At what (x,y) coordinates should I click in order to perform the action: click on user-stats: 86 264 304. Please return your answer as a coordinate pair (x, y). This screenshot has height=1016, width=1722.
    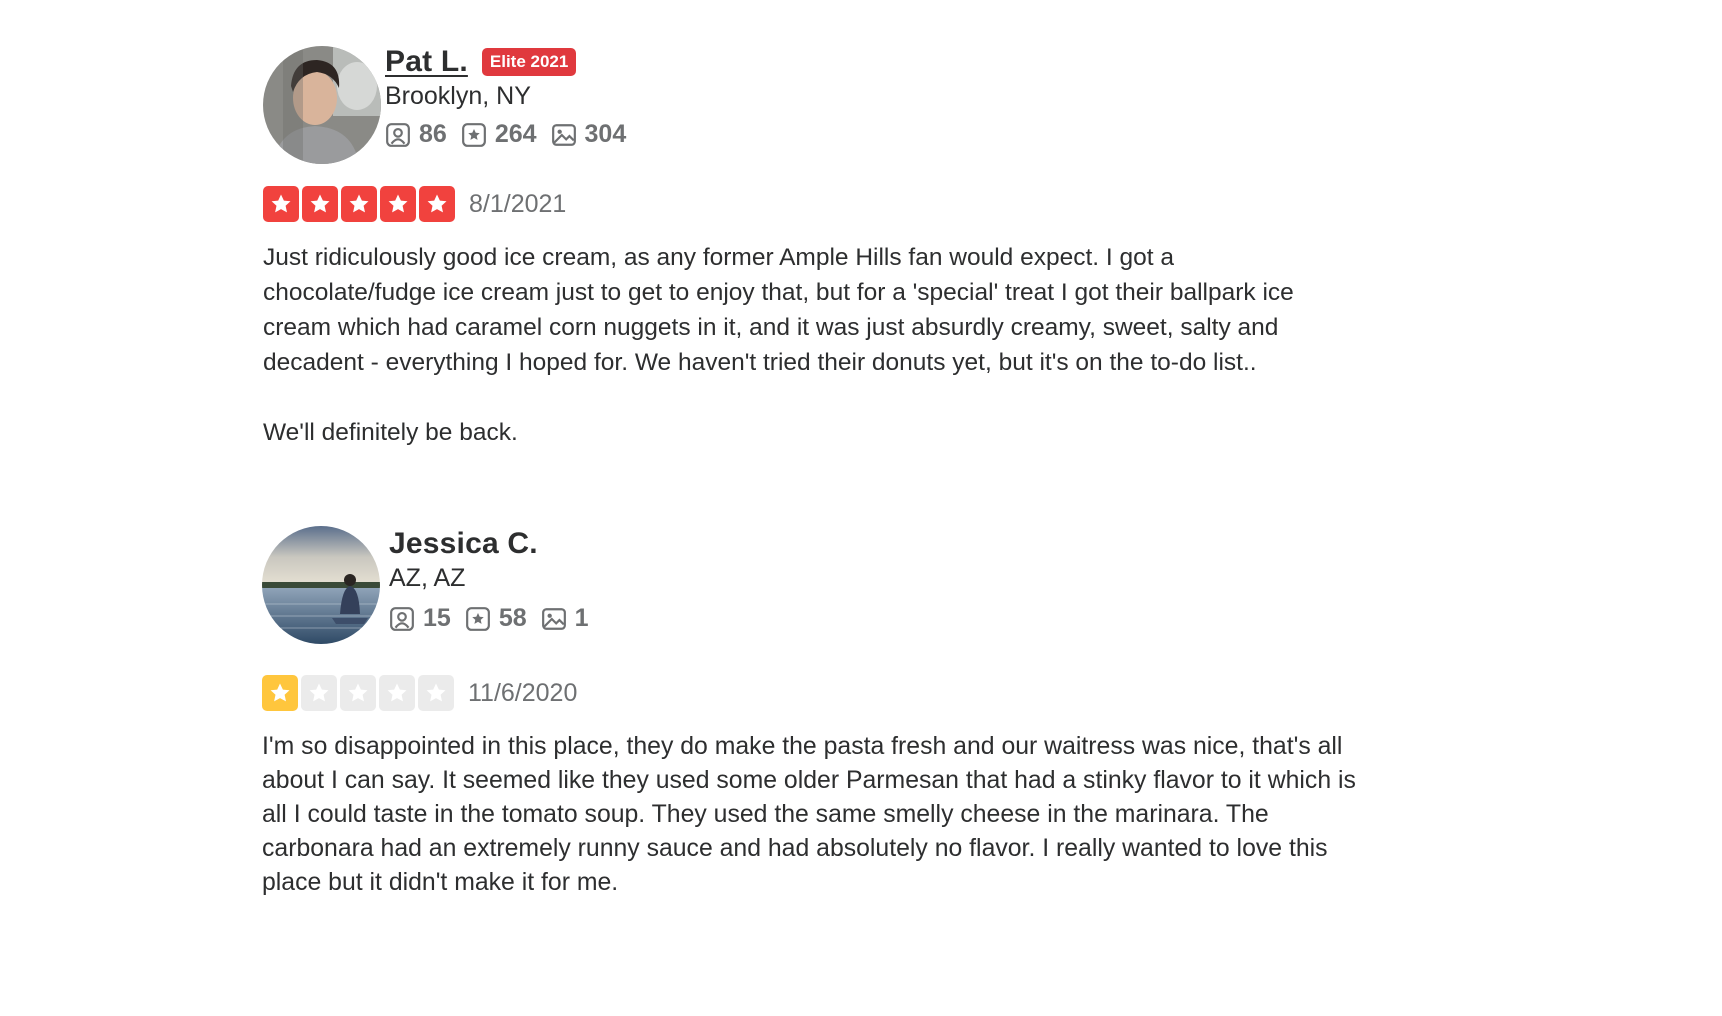
    Looking at the image, I should click on (505, 134).